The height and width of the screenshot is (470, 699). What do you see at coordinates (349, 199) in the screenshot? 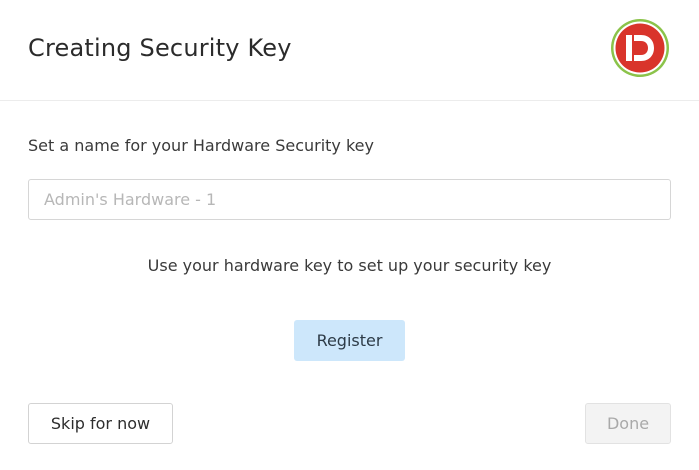
I see `key-name-input` at bounding box center [349, 199].